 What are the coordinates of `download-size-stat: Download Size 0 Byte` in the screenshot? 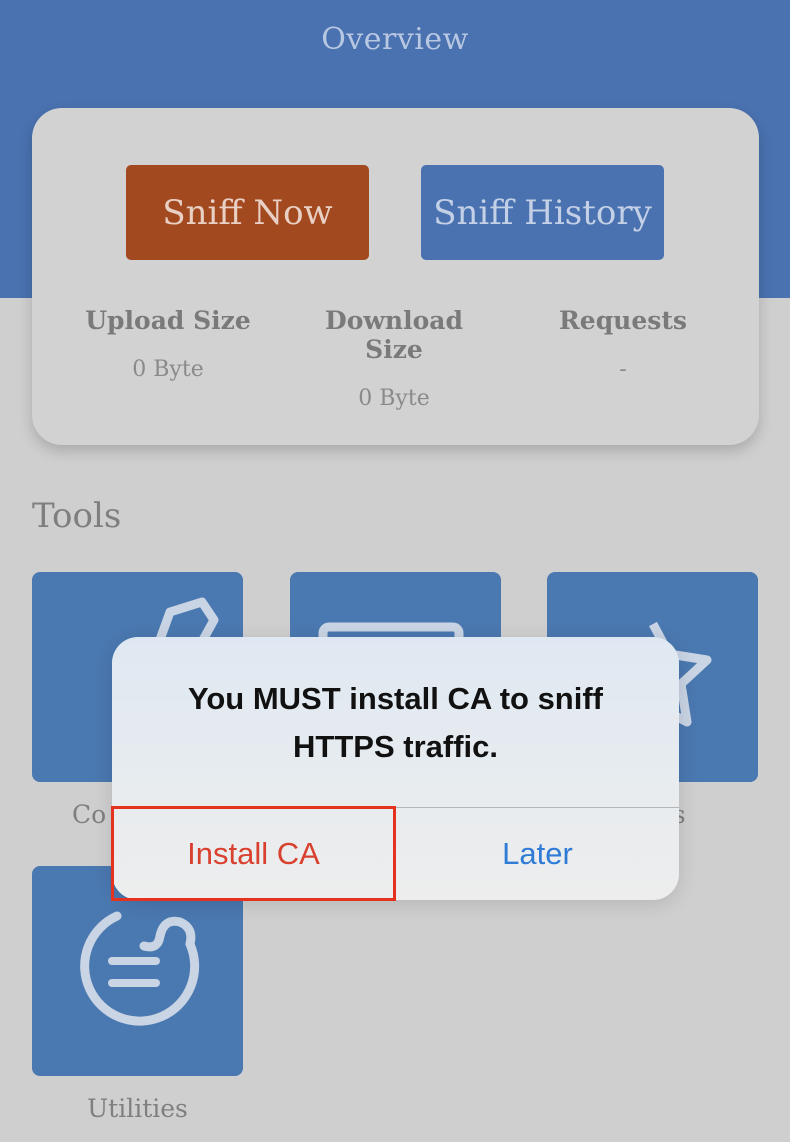 It's located at (394, 358).